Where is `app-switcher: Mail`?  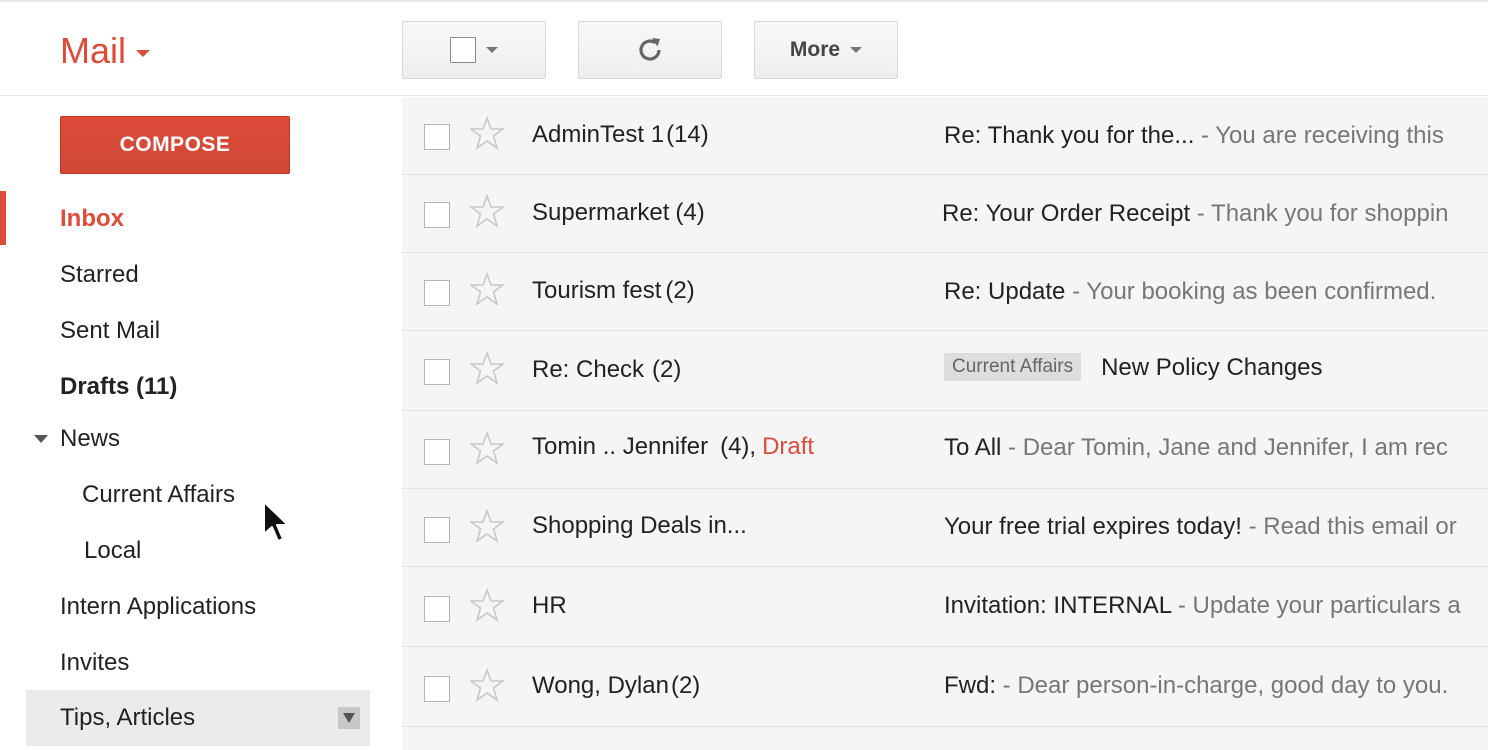
app-switcher: Mail is located at coordinates (105, 51).